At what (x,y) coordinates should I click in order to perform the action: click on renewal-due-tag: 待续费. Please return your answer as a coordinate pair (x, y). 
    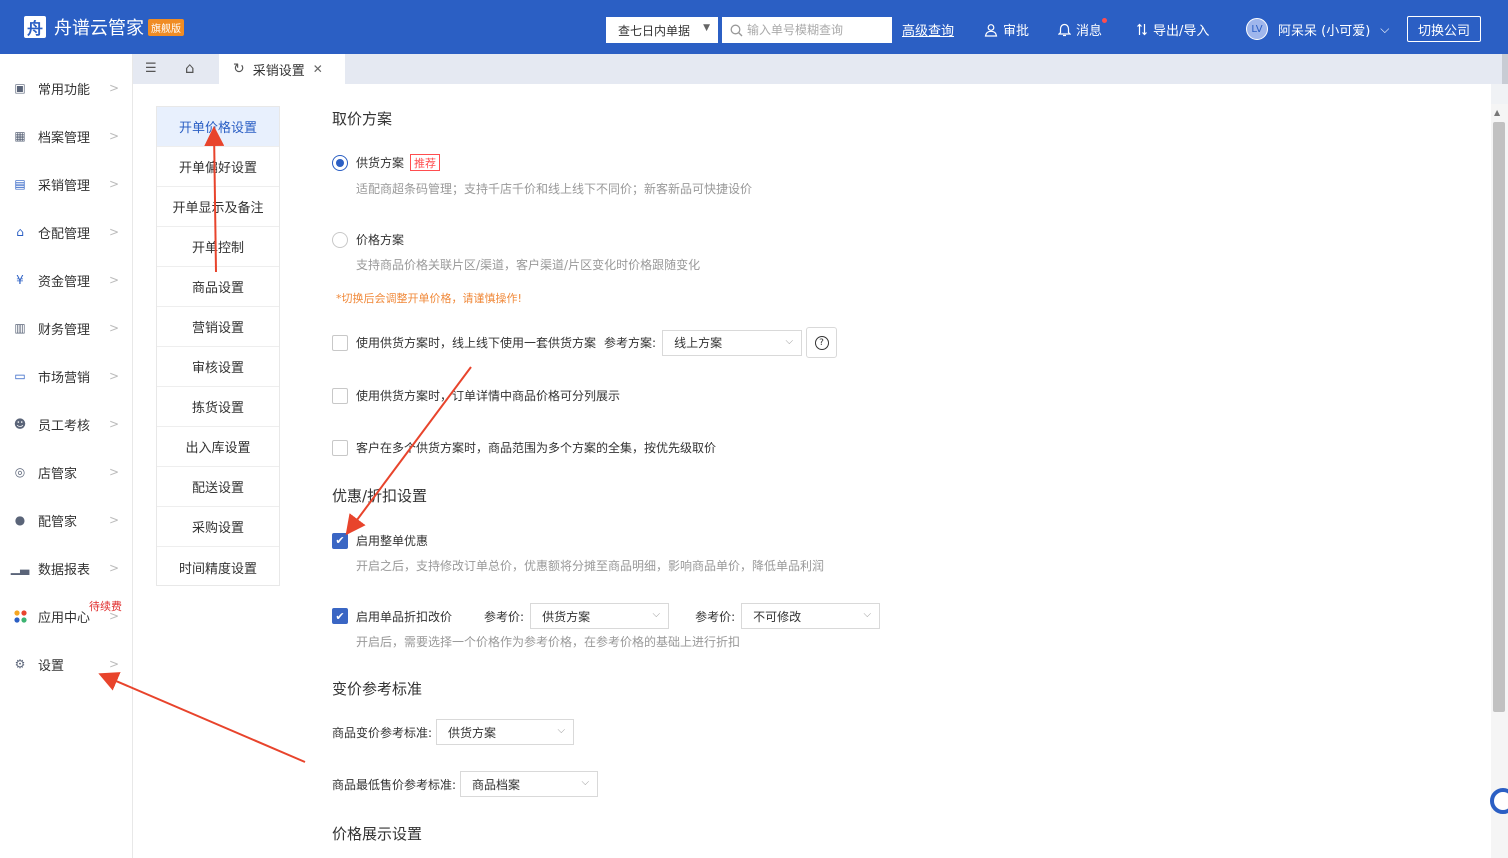
    Looking at the image, I should click on (105, 606).